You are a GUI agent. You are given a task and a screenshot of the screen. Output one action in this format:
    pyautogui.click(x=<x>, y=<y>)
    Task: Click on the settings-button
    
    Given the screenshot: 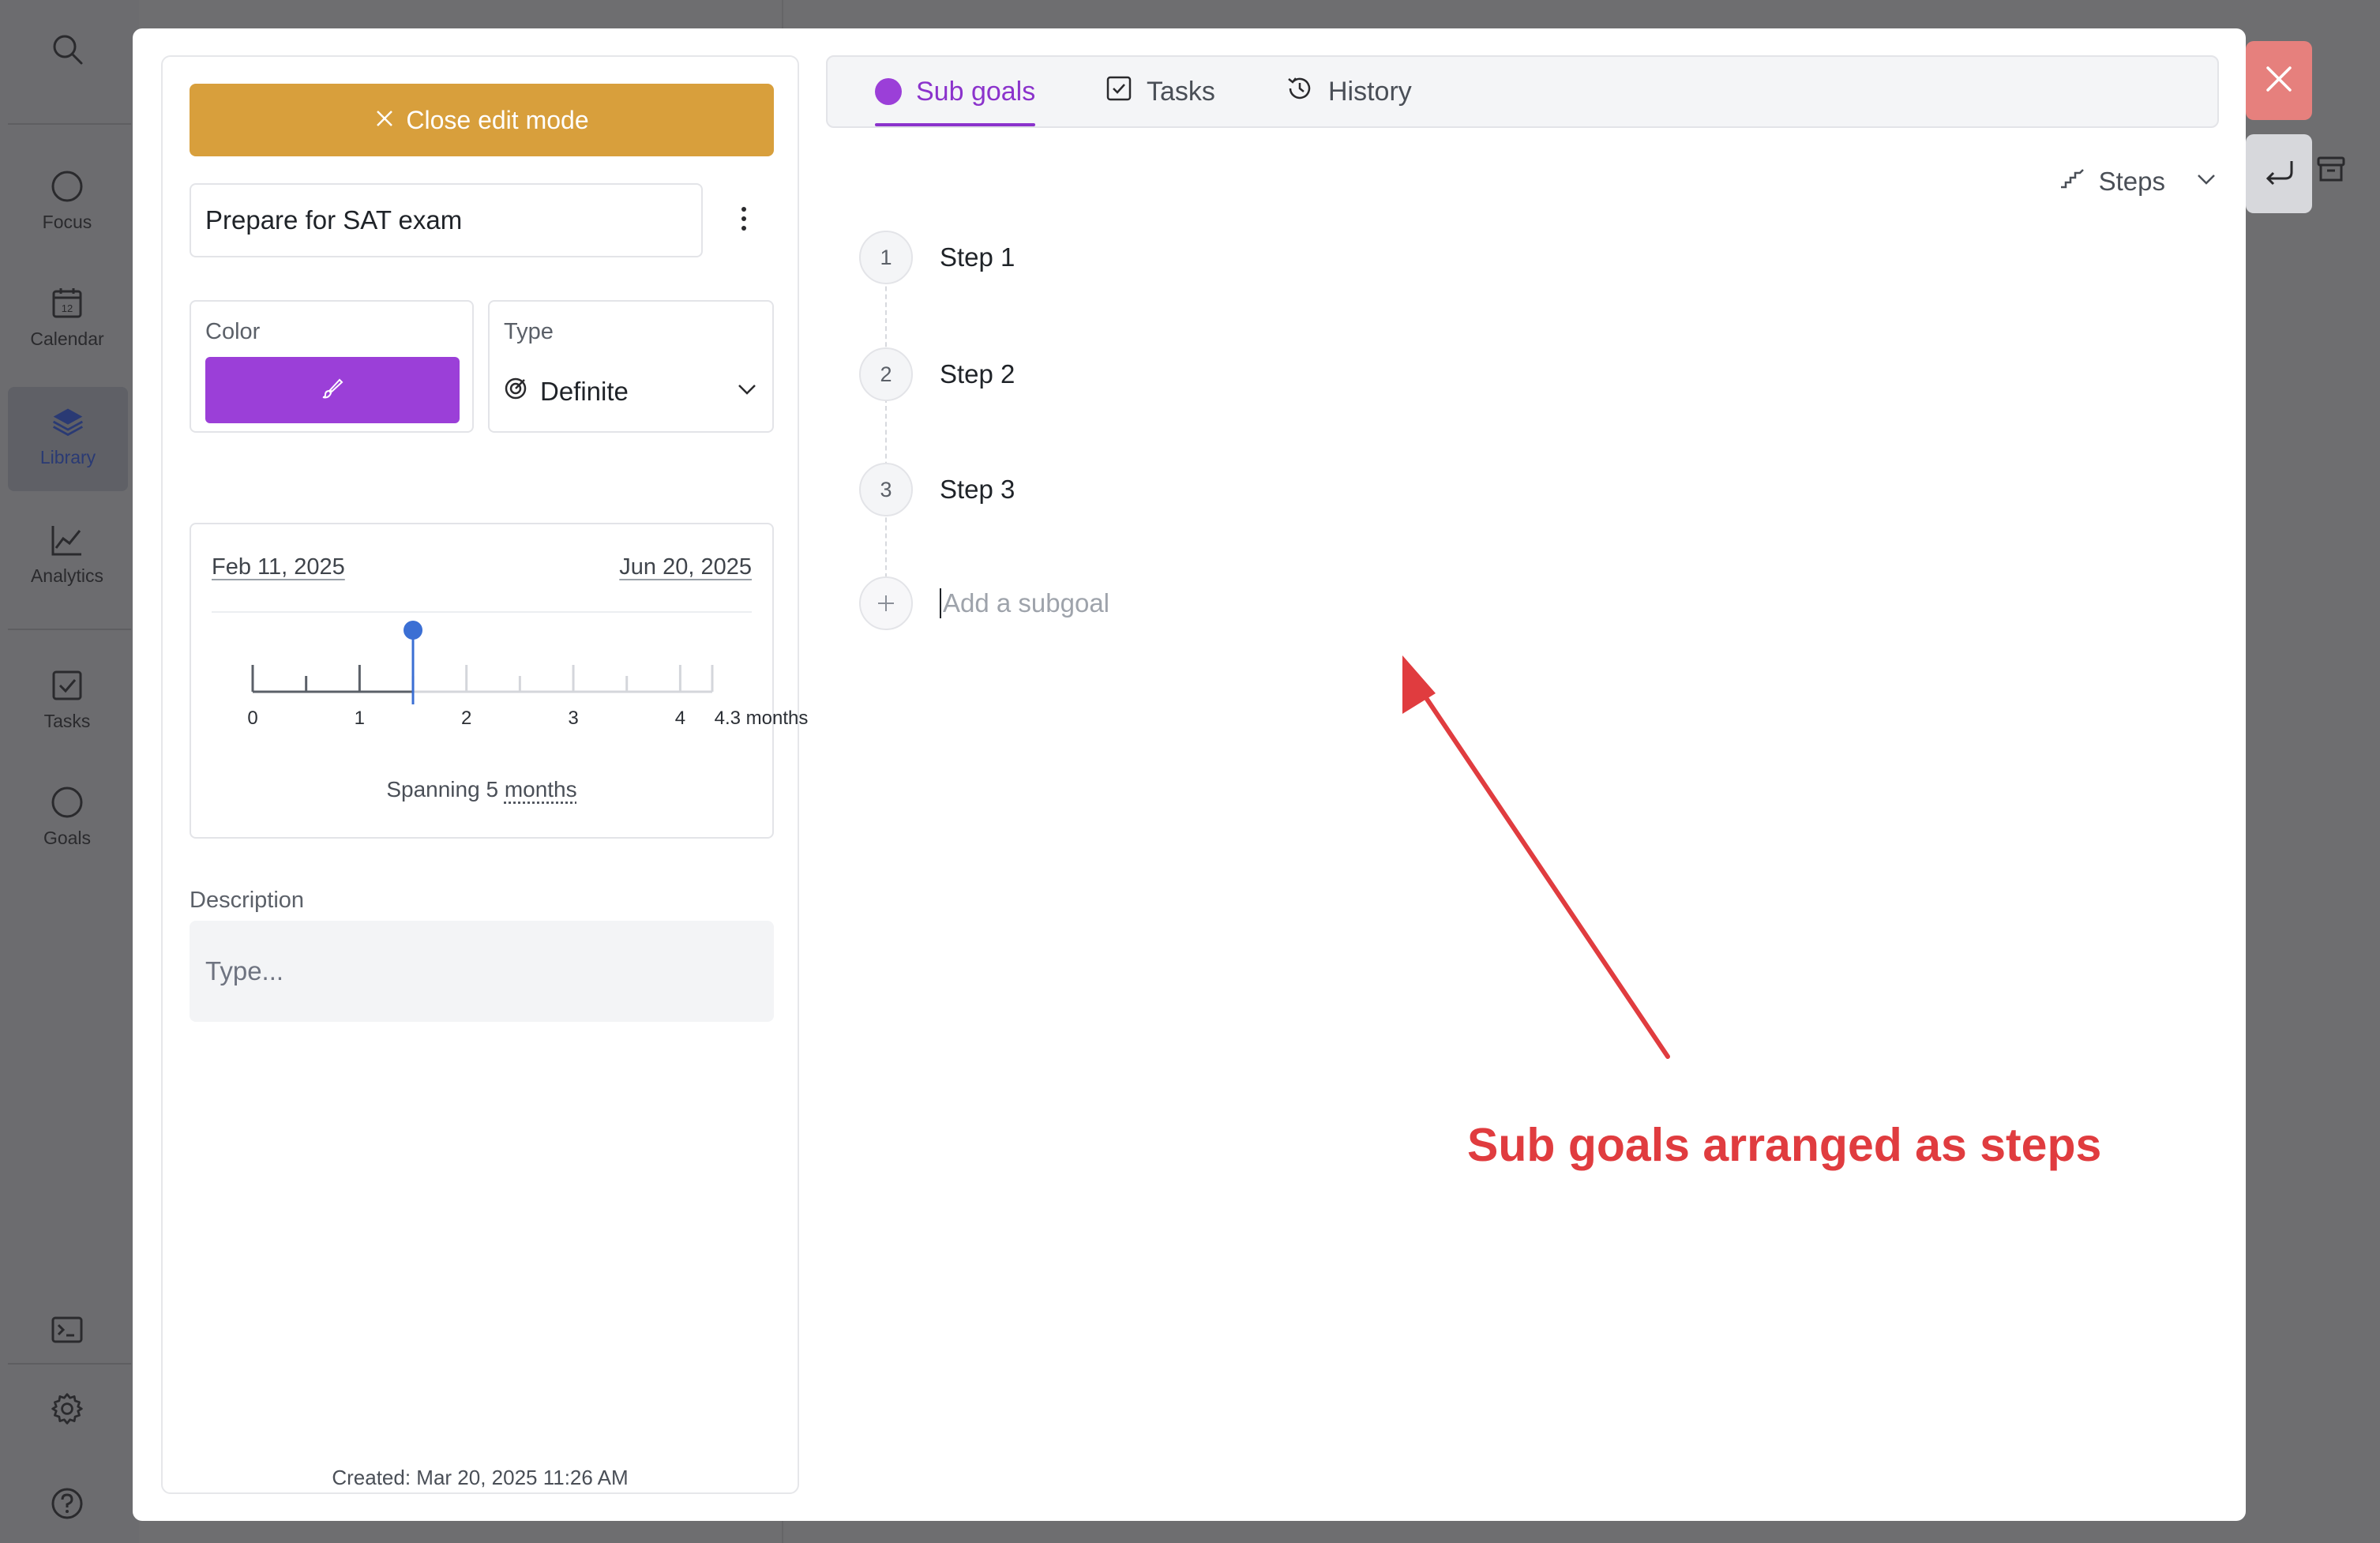 What is the action you would take?
    pyautogui.click(x=67, y=1408)
    